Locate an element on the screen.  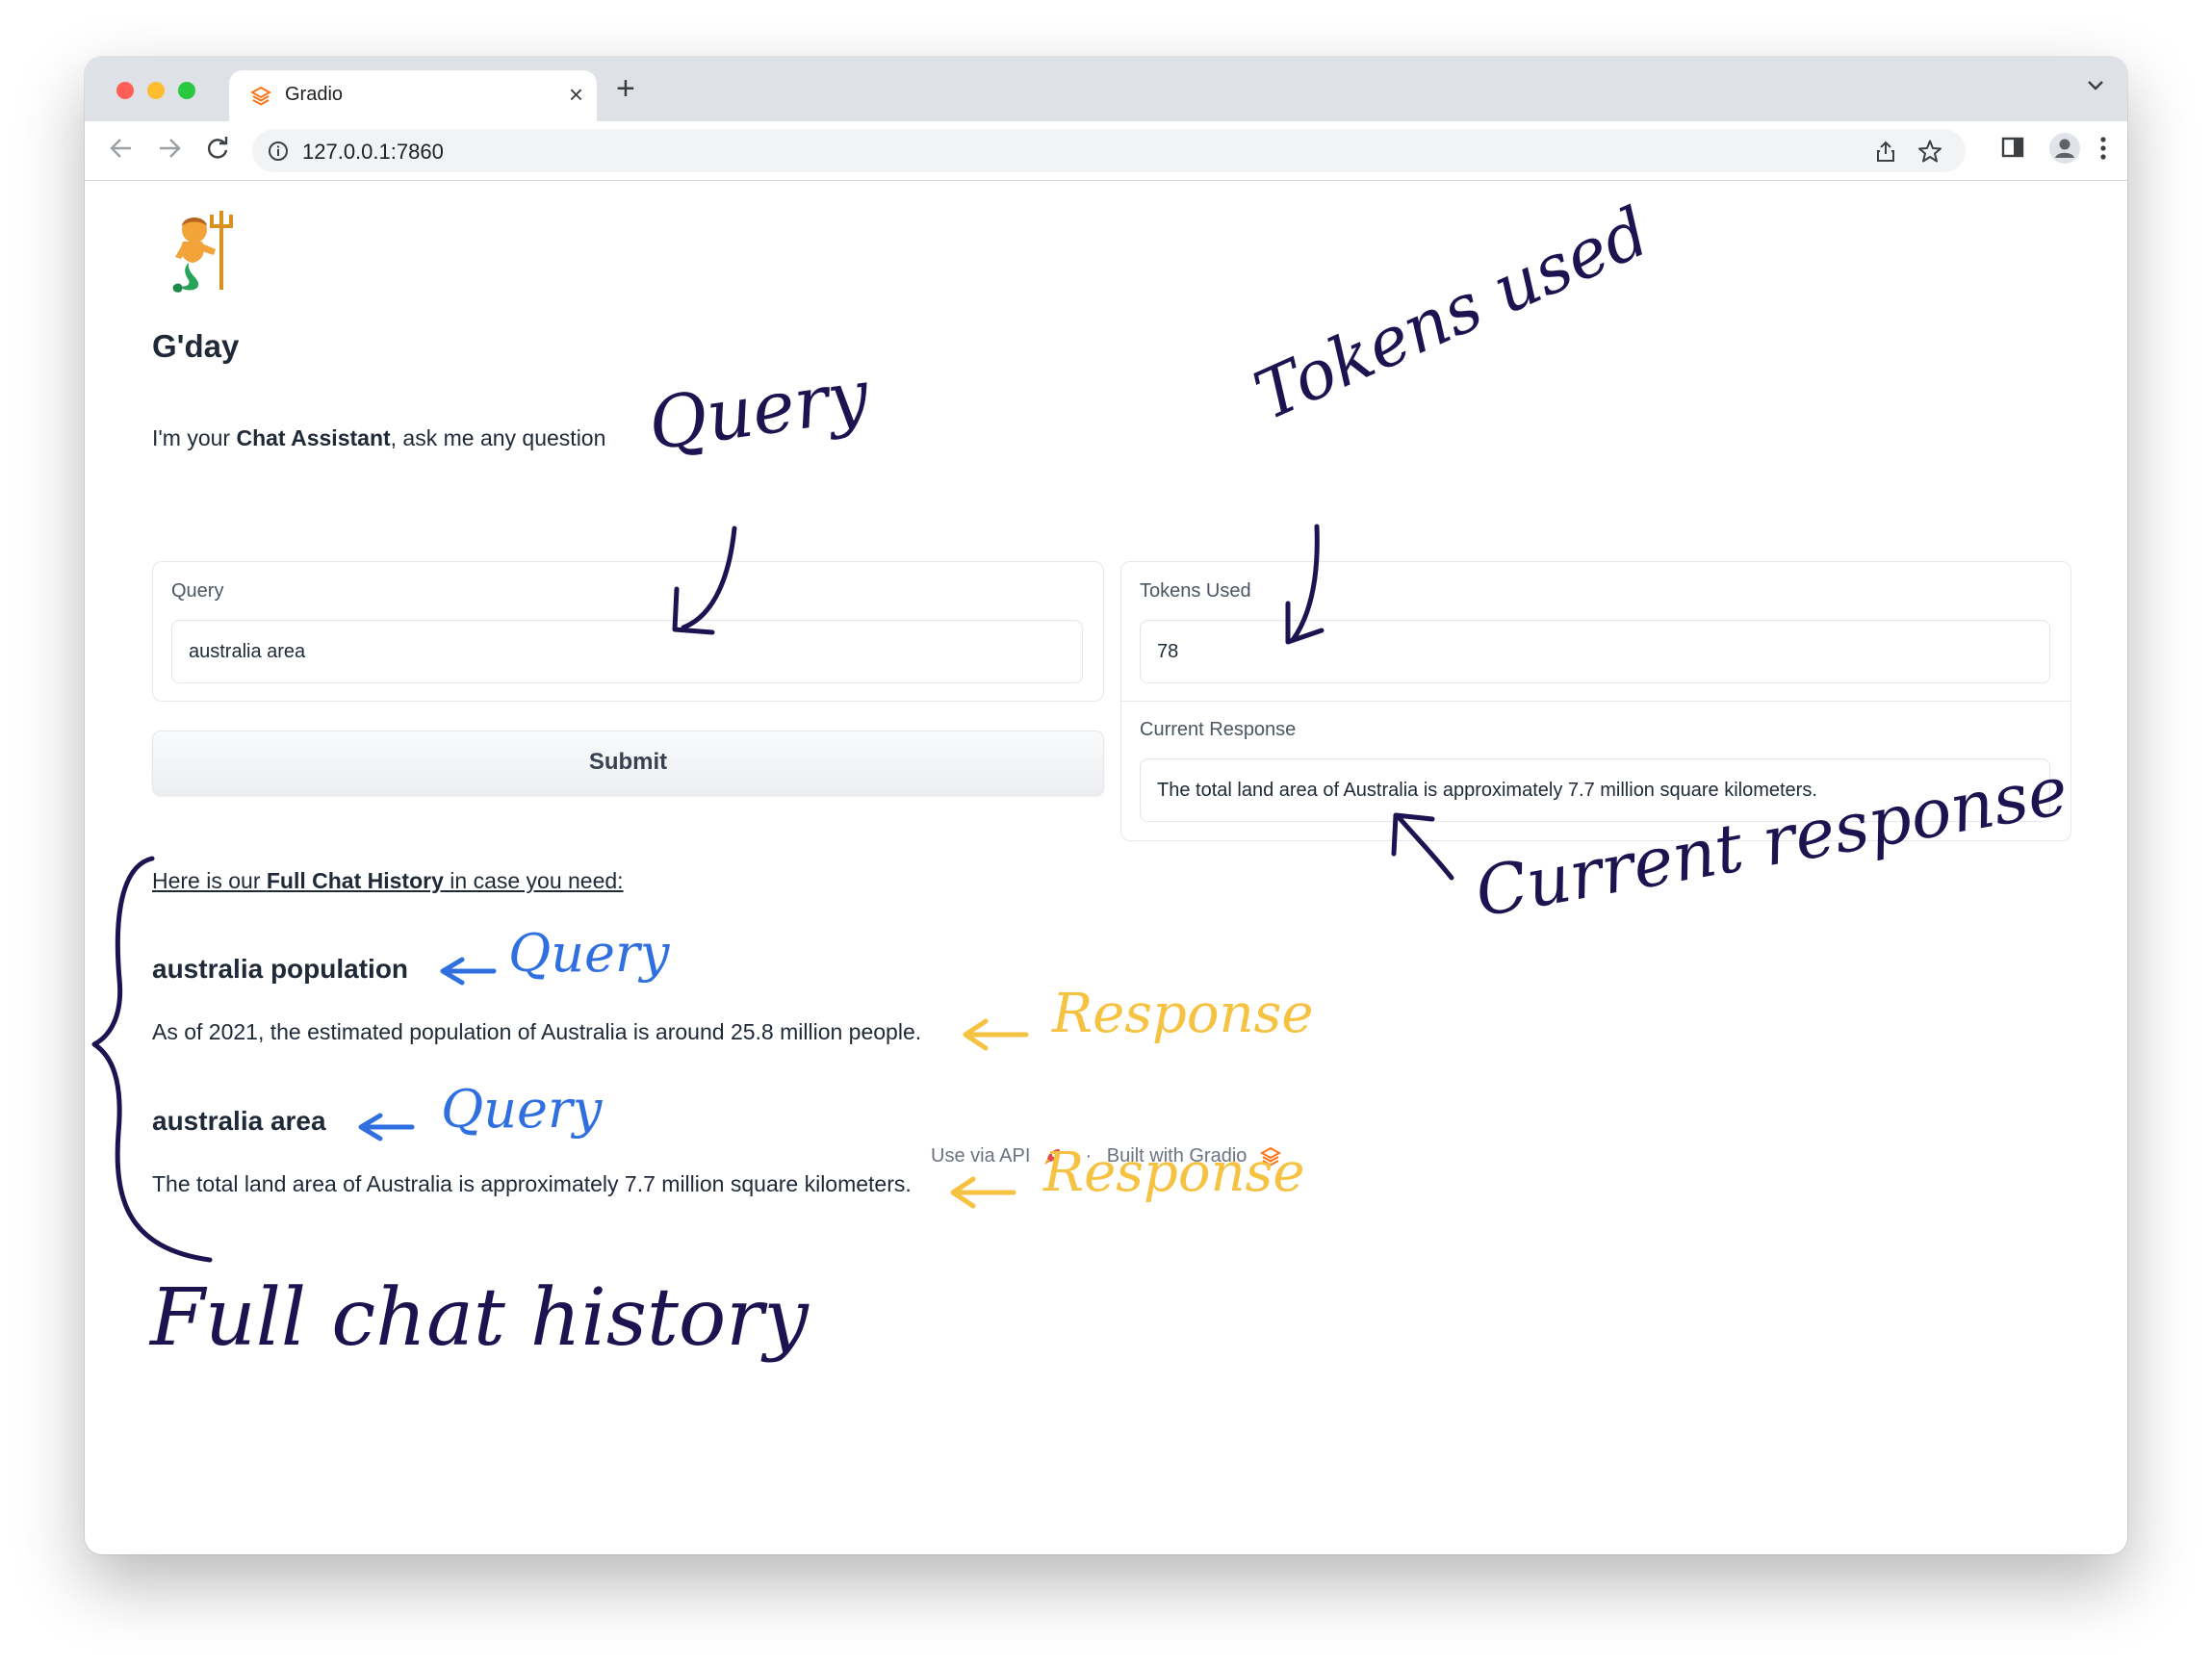
info-icon is located at coordinates (278, 151).